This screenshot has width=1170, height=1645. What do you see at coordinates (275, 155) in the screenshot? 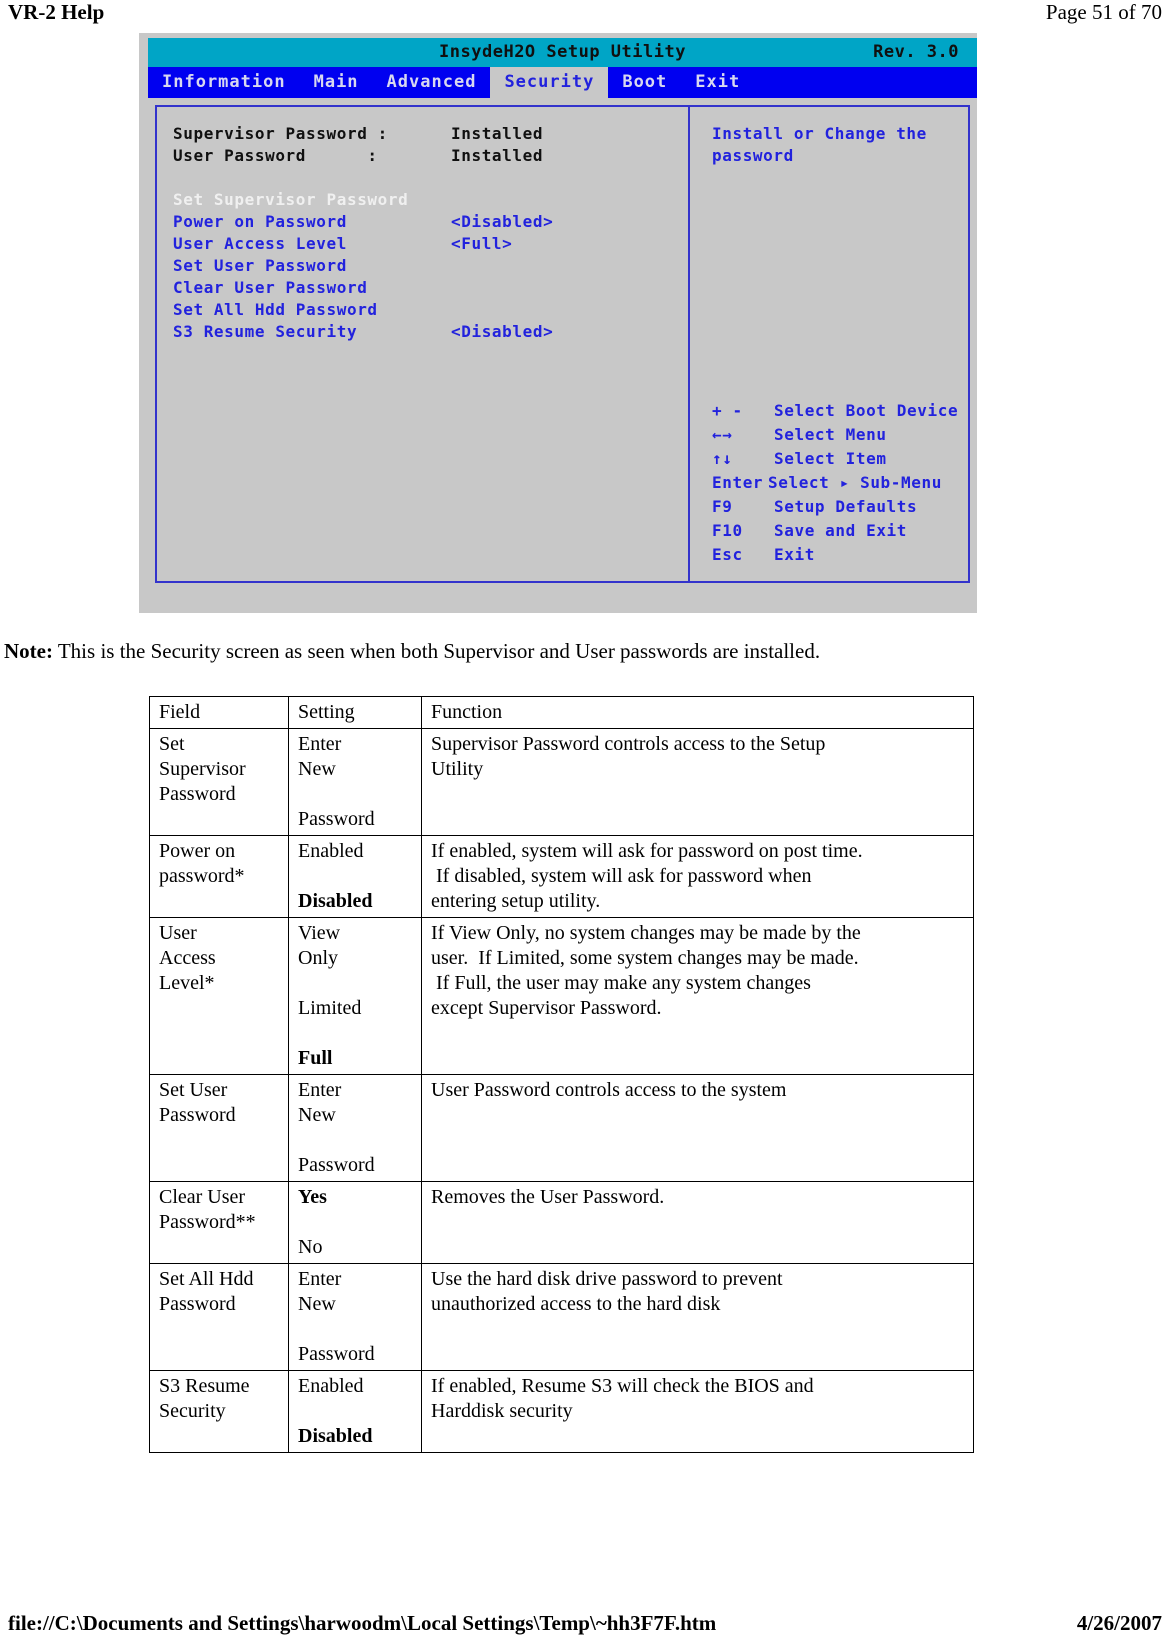
I see `bios-item-label: User Password :` at bounding box center [275, 155].